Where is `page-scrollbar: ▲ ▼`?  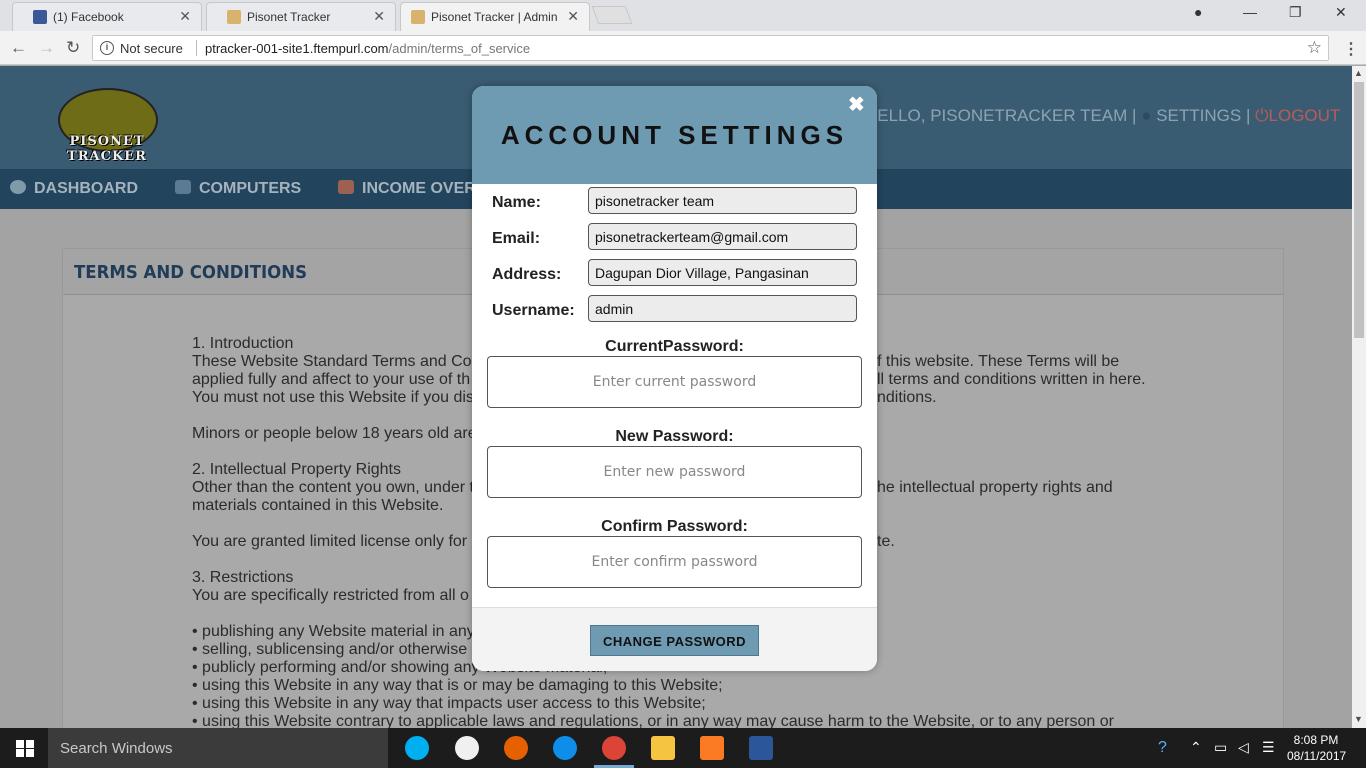 page-scrollbar: ▲ ▼ is located at coordinates (1359, 397).